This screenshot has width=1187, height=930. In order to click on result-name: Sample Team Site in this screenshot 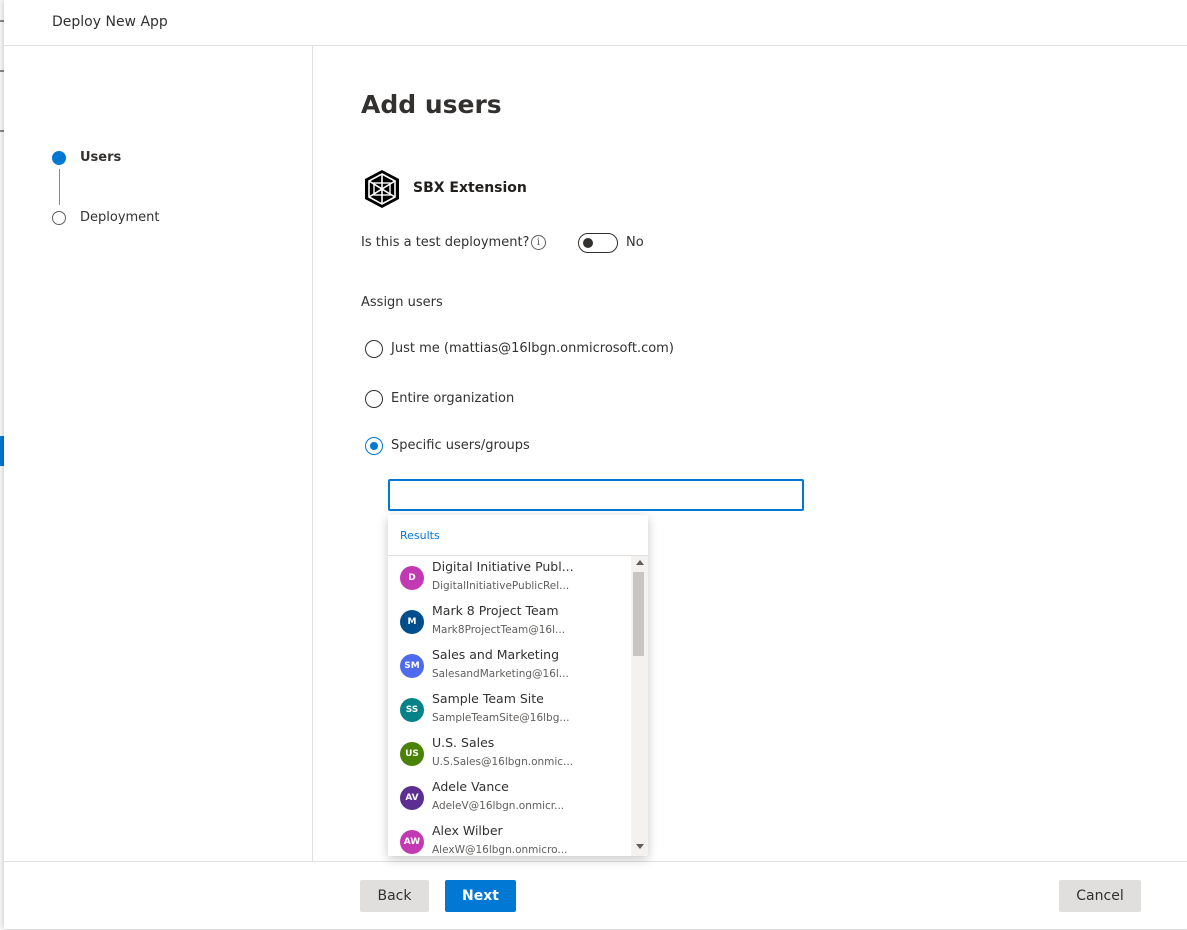, I will do `click(488, 698)`.